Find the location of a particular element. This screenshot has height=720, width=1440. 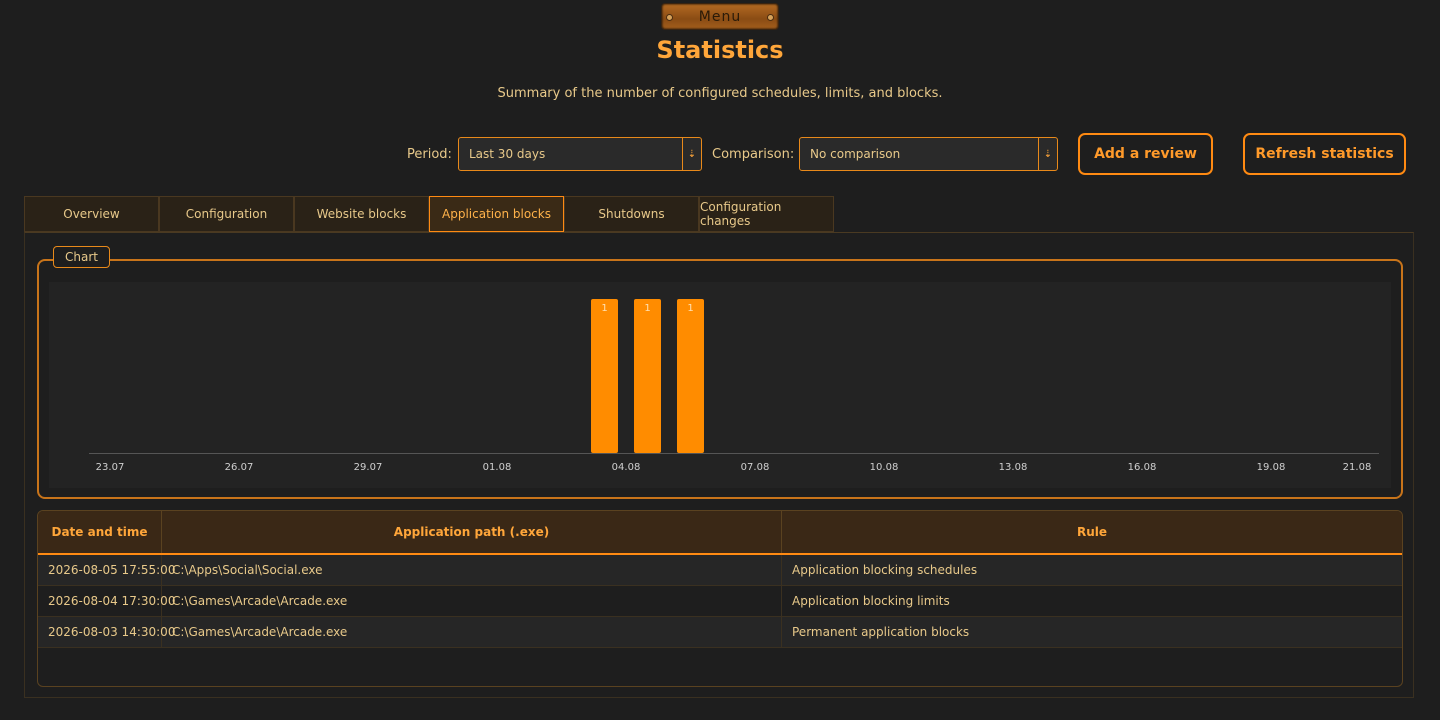

column-header-date: Date and time is located at coordinates (100, 532).